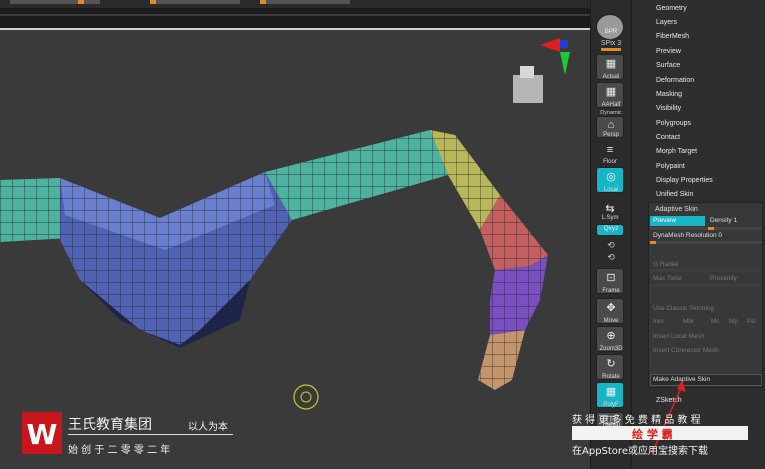 Image resolution: width=765 pixels, height=469 pixels. I want to click on menu-surface: Surface, so click(668, 65).